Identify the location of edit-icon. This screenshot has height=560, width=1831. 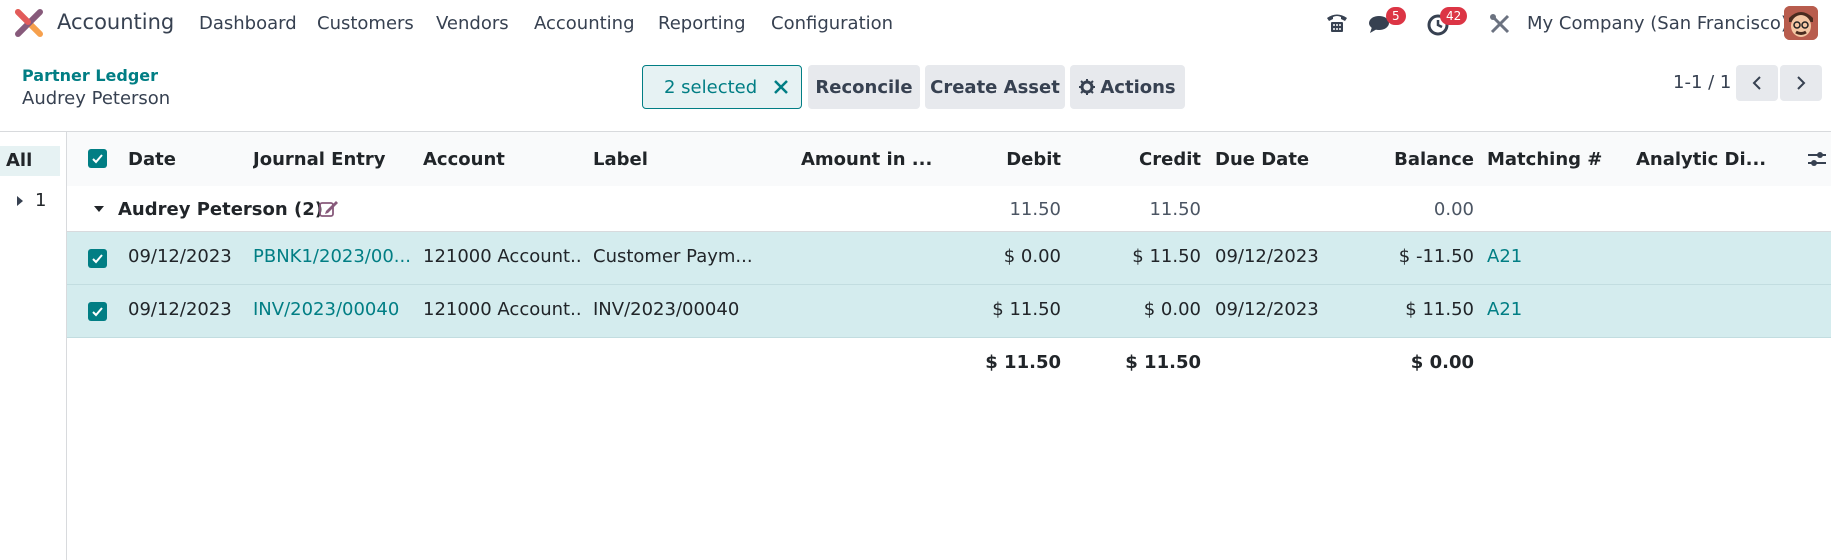
(329, 209).